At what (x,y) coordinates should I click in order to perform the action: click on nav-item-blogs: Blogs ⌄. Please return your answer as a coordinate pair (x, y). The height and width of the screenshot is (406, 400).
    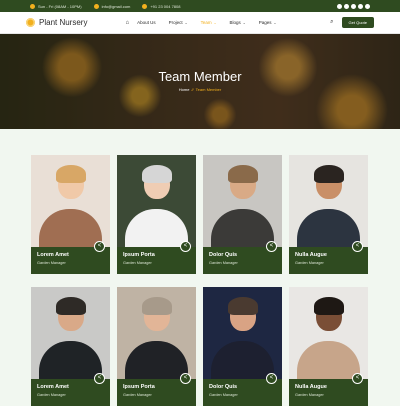
    Looking at the image, I should click on (238, 22).